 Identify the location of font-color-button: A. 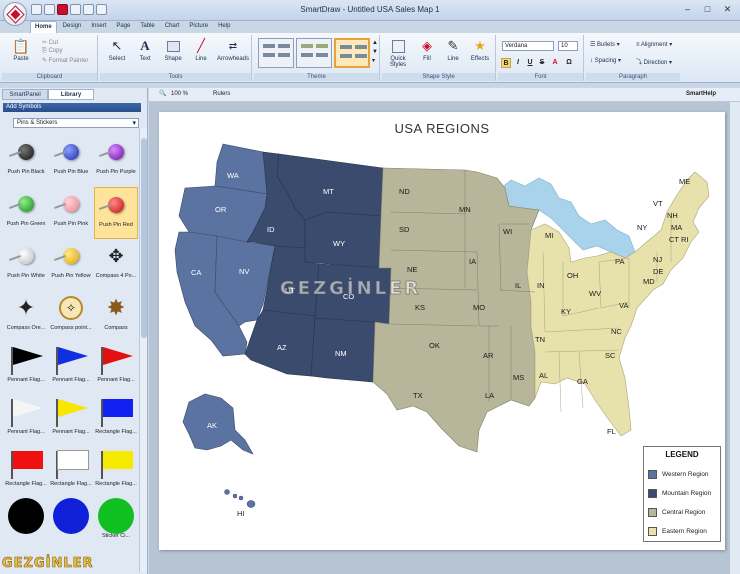
(555, 63).